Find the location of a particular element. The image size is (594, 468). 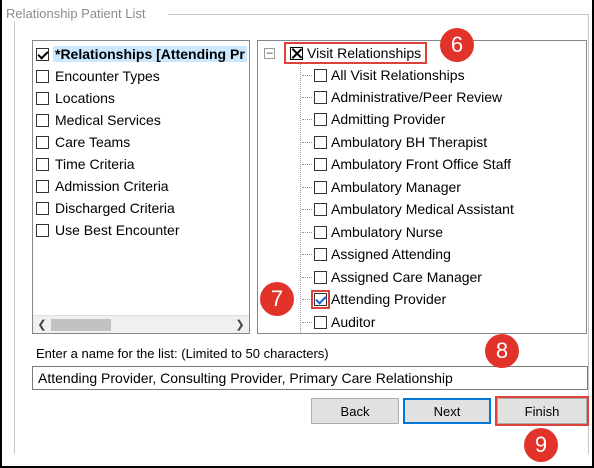

tree-item-administrative-peer-review: Administrative/Peer Review is located at coordinates (402, 97).